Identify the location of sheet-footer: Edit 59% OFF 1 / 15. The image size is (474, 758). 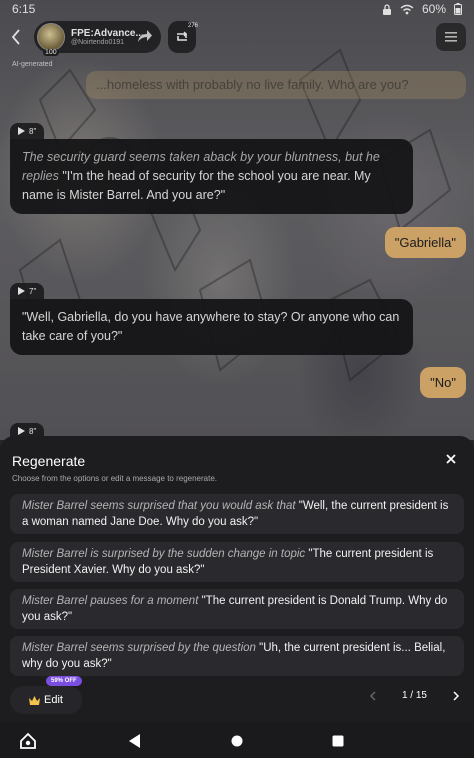
(237, 699).